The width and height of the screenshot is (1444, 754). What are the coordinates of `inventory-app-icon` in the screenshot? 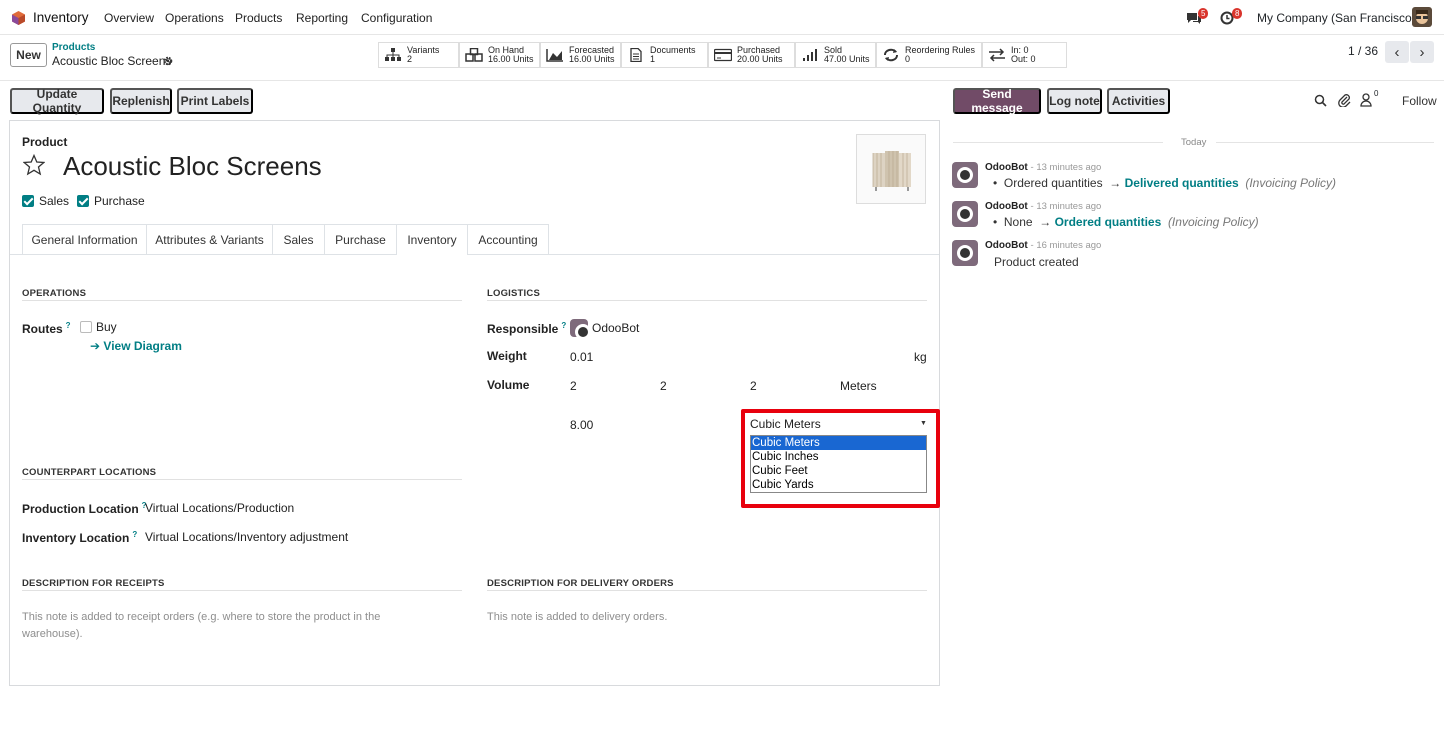 It's located at (18, 18).